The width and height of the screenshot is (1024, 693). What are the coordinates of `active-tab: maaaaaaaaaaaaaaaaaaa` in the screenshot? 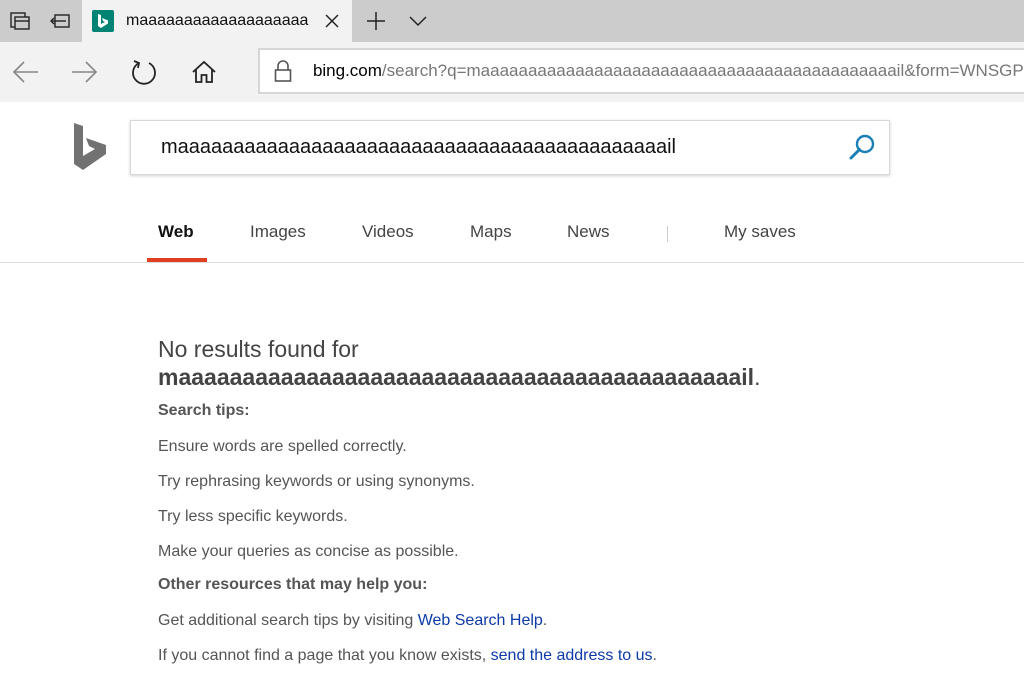 It's located at (217, 21).